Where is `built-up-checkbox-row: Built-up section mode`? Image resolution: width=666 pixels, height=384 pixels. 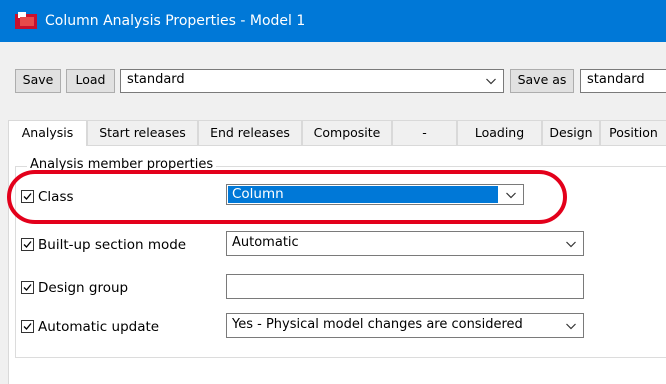 built-up-checkbox-row: Built-up section mode is located at coordinates (121, 246).